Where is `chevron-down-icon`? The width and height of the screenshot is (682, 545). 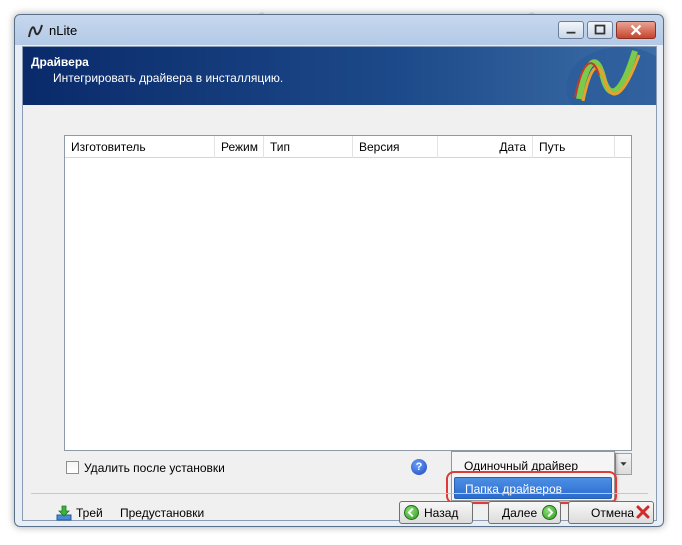
chevron-down-icon is located at coordinates (623, 464).